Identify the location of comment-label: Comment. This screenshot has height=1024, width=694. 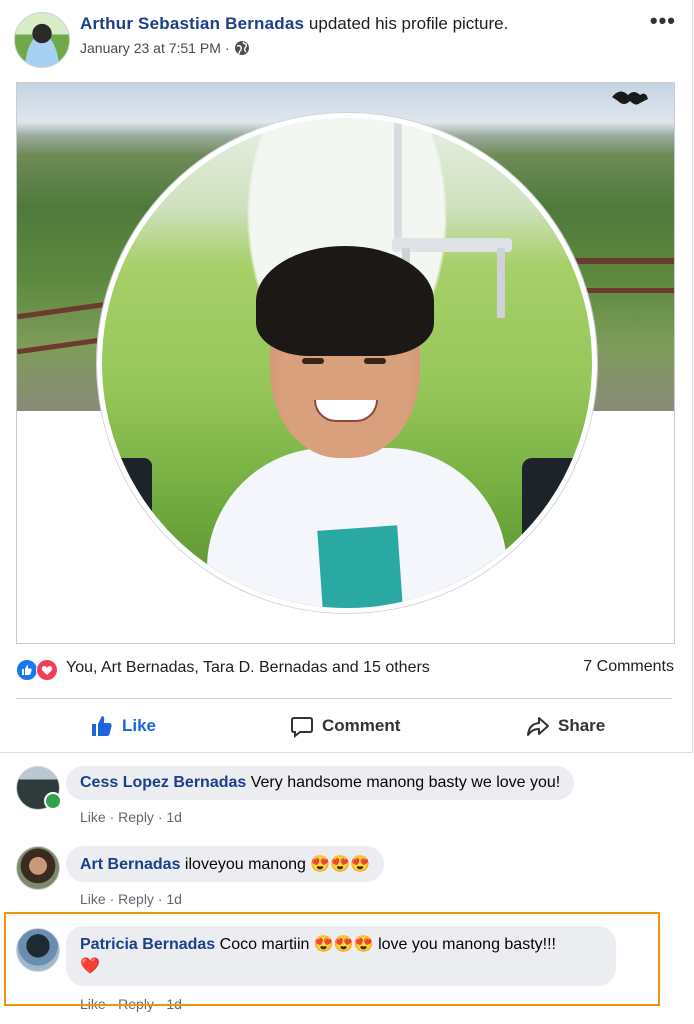
(361, 725).